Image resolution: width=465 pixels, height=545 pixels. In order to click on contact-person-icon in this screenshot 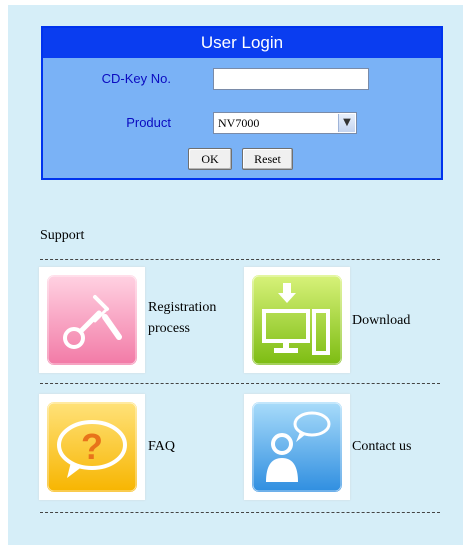, I will do `click(297, 447)`.